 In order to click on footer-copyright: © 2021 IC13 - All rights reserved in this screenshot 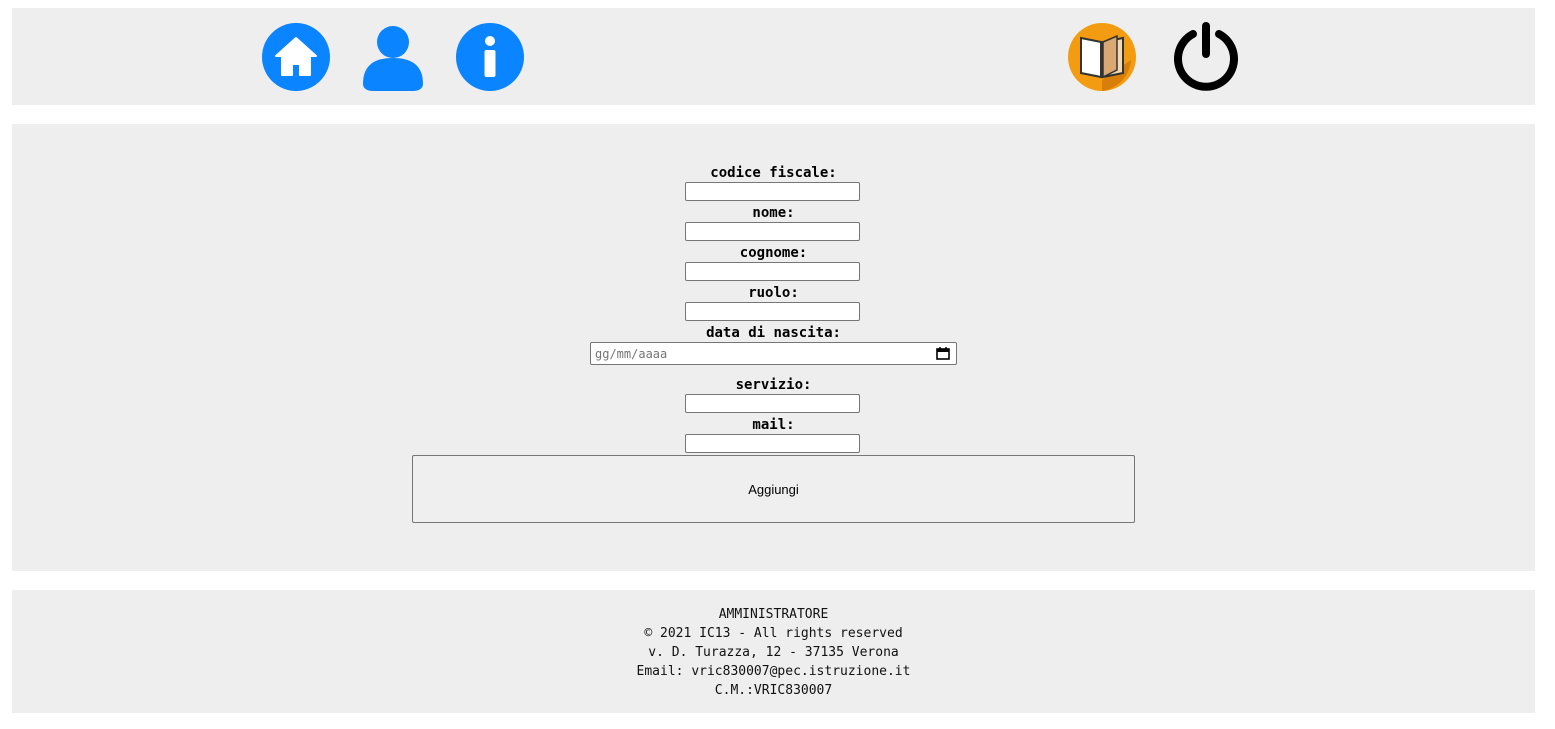, I will do `click(773, 633)`.